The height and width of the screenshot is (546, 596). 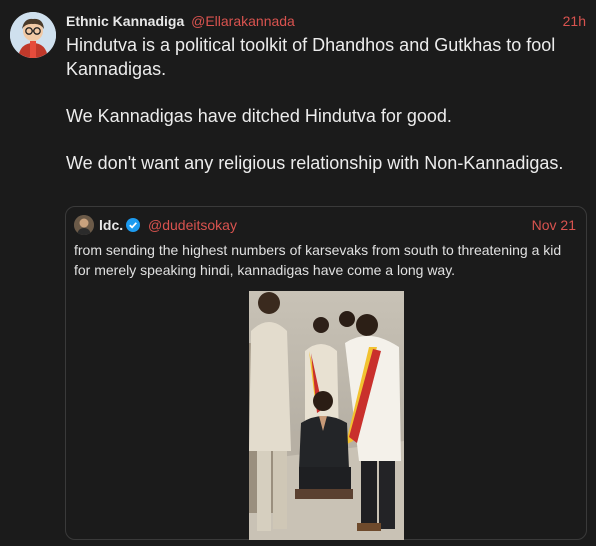 I want to click on tweet-header: Ethnic Kannadiga @Ellarakannada 21h, so click(x=326, y=22).